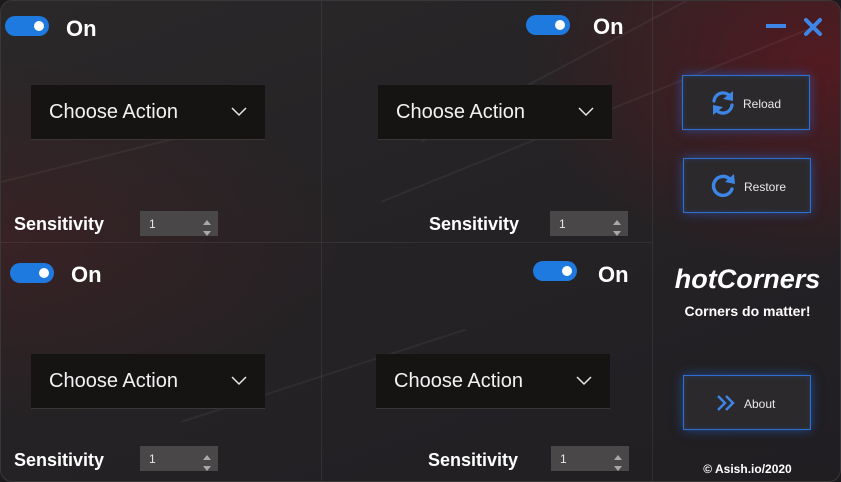 The height and width of the screenshot is (482, 841). What do you see at coordinates (747, 279) in the screenshot?
I see `app-title: hotCorners` at bounding box center [747, 279].